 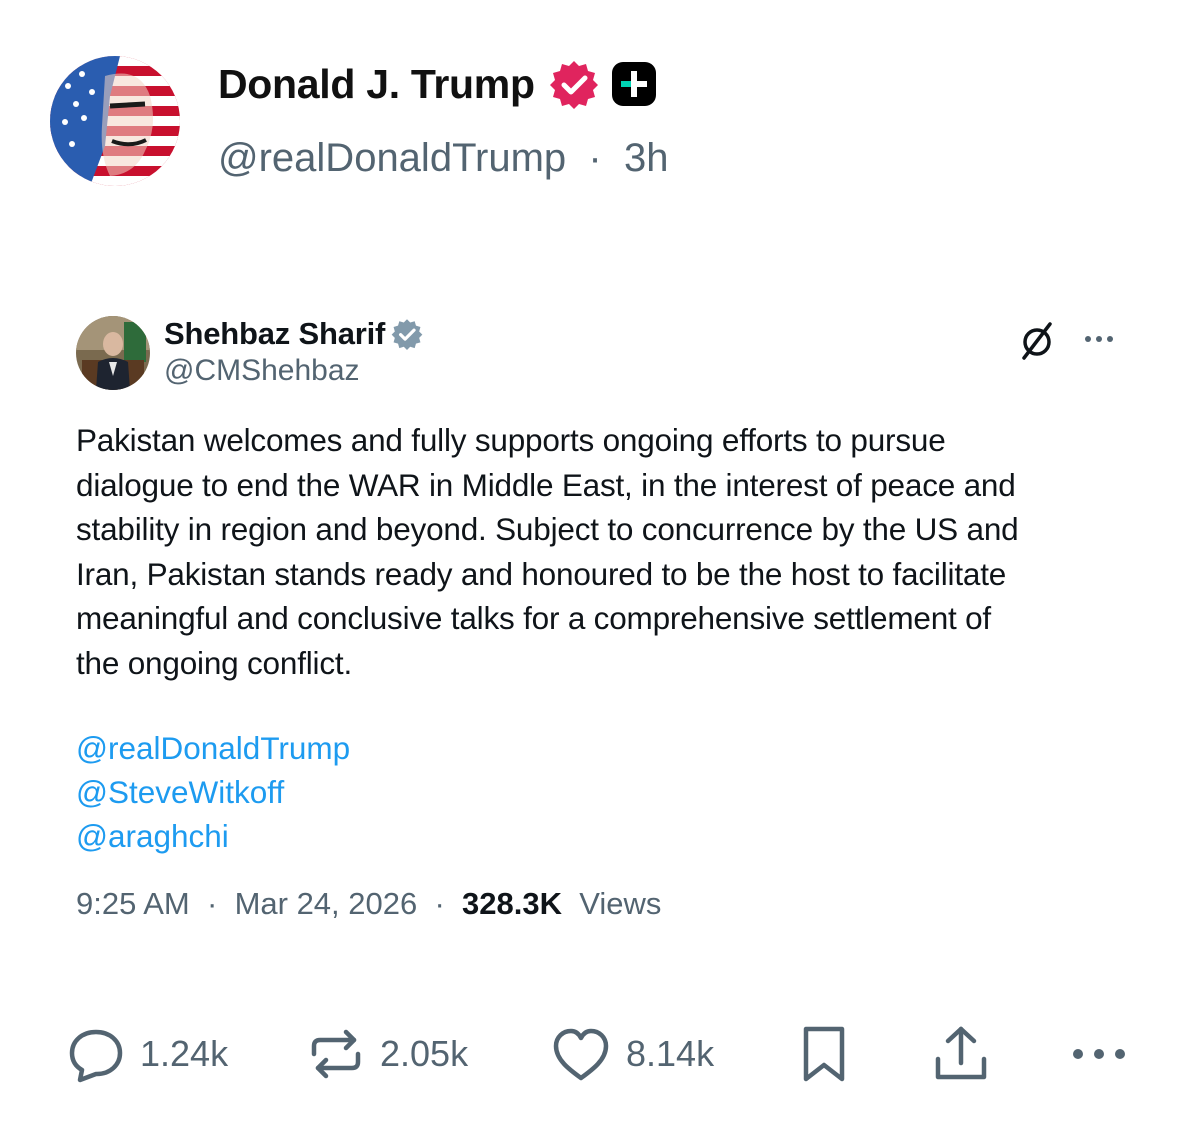 What do you see at coordinates (274, 334) in the screenshot?
I see `embed-author-name: Shehbaz Sharif` at bounding box center [274, 334].